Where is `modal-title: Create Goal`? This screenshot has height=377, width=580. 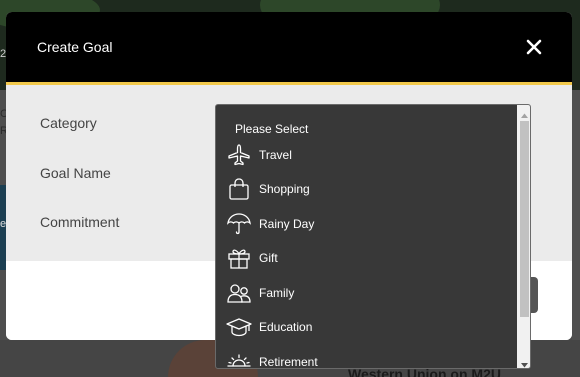
modal-title: Create Goal is located at coordinates (75, 47).